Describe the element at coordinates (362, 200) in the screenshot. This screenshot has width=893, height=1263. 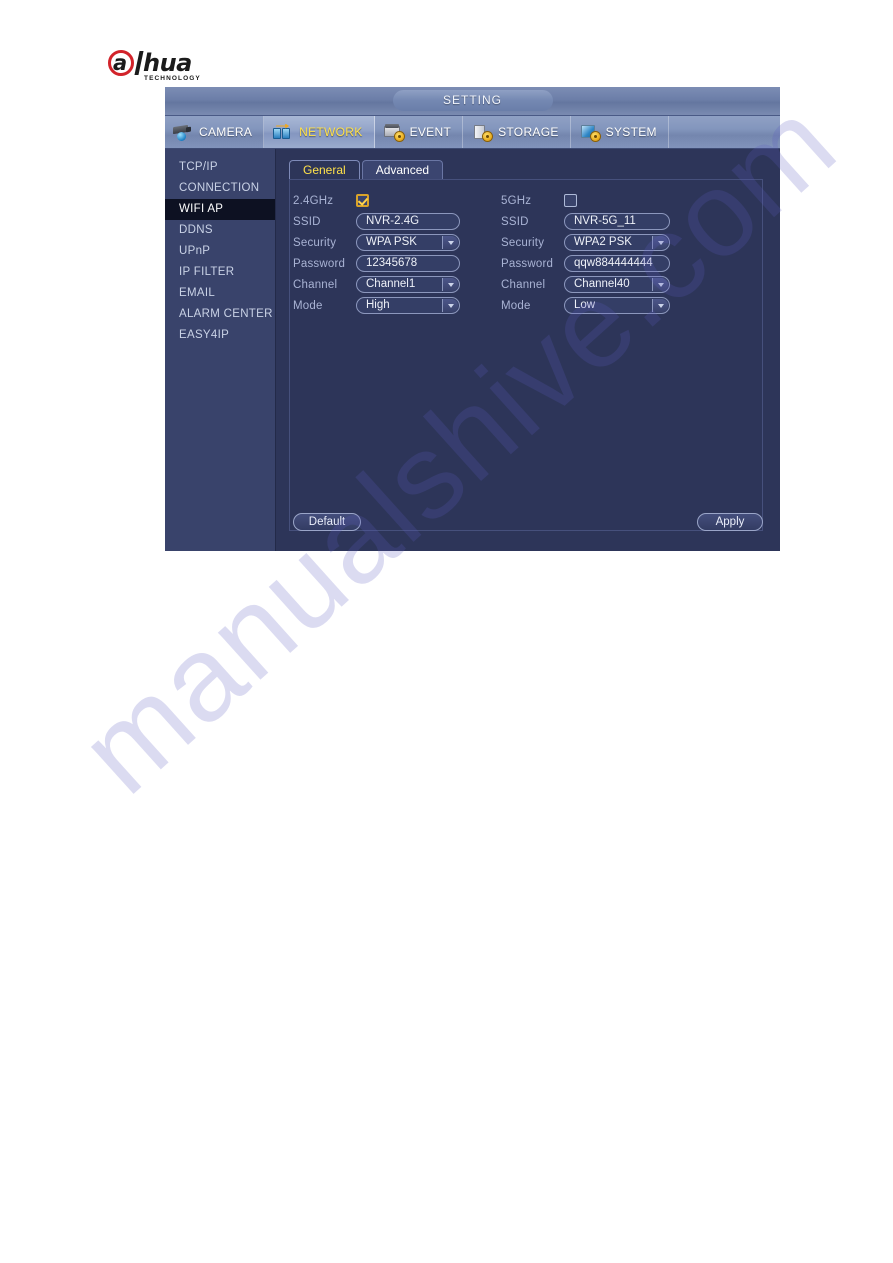
I see `checkbox-24ghz-enable` at that location.